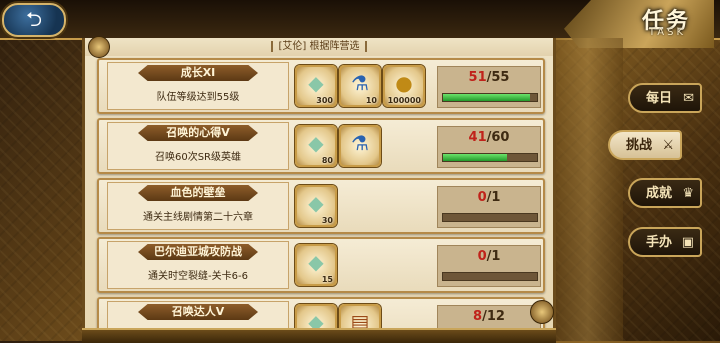 Image resolution: width=720 pixels, height=343 pixels. What do you see at coordinates (477, 137) in the screenshot?
I see `progress-current: 41` at bounding box center [477, 137].